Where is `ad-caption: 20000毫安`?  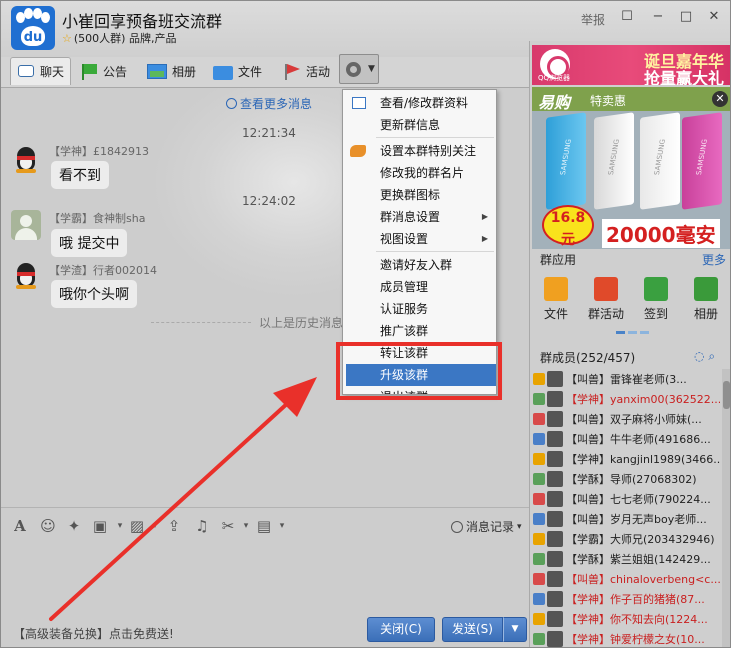 ad-caption: 20000毫安 is located at coordinates (661, 233).